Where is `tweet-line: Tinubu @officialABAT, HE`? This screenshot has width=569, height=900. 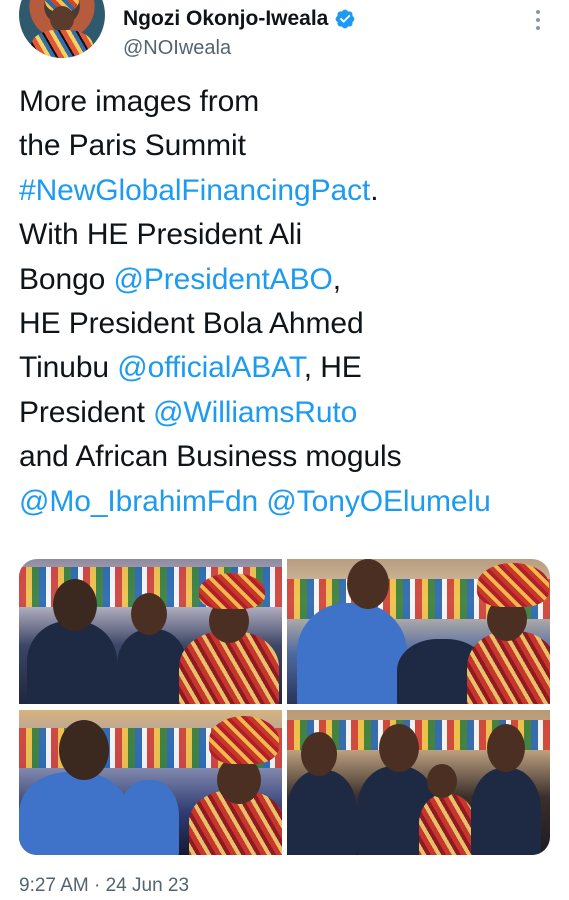
tweet-line: Tinubu @officialABAT, HE is located at coordinates (286, 368).